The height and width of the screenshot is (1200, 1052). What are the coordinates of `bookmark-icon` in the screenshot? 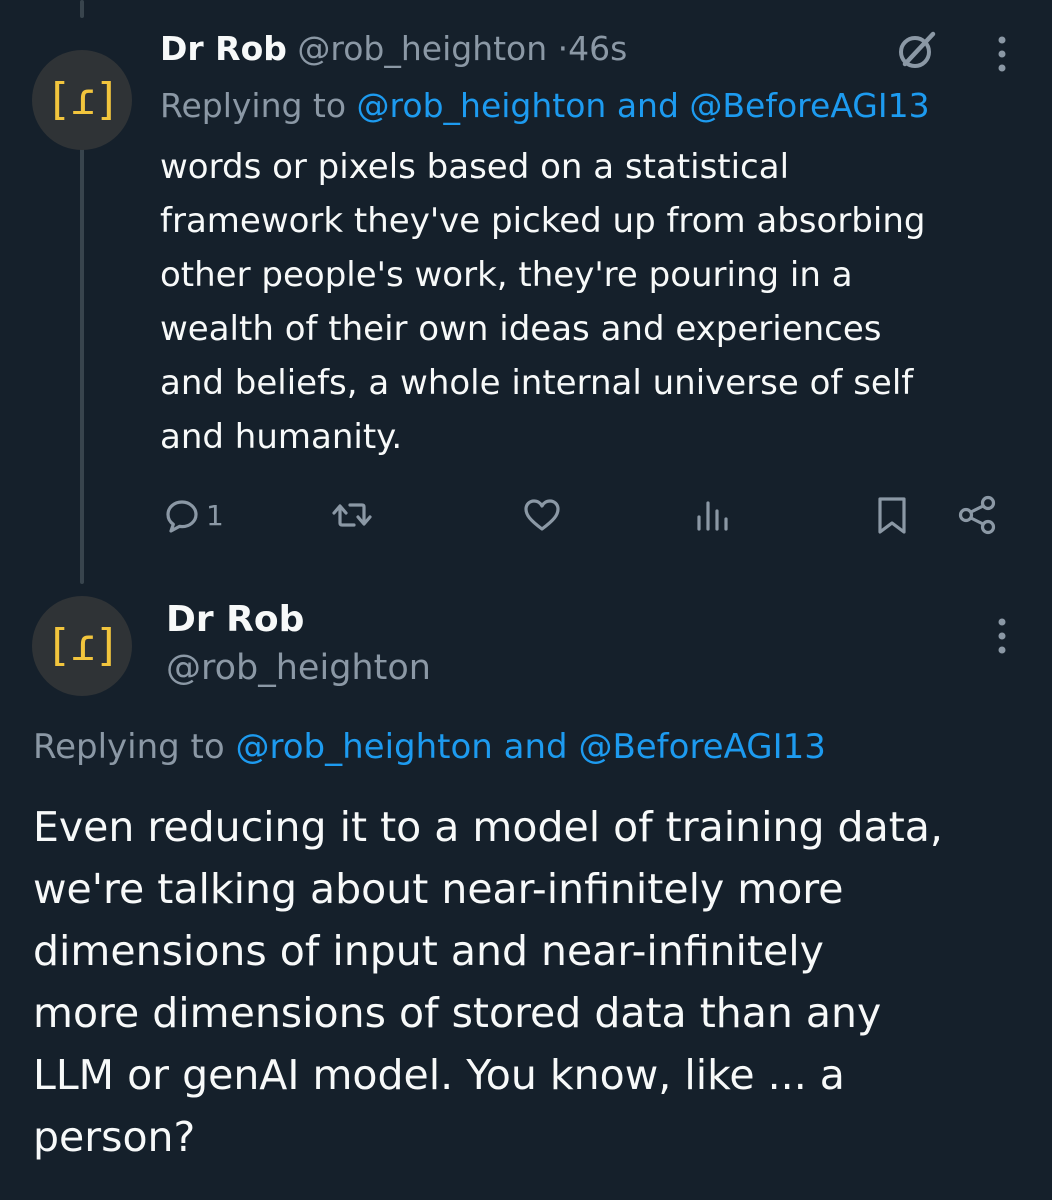 It's located at (892, 515).